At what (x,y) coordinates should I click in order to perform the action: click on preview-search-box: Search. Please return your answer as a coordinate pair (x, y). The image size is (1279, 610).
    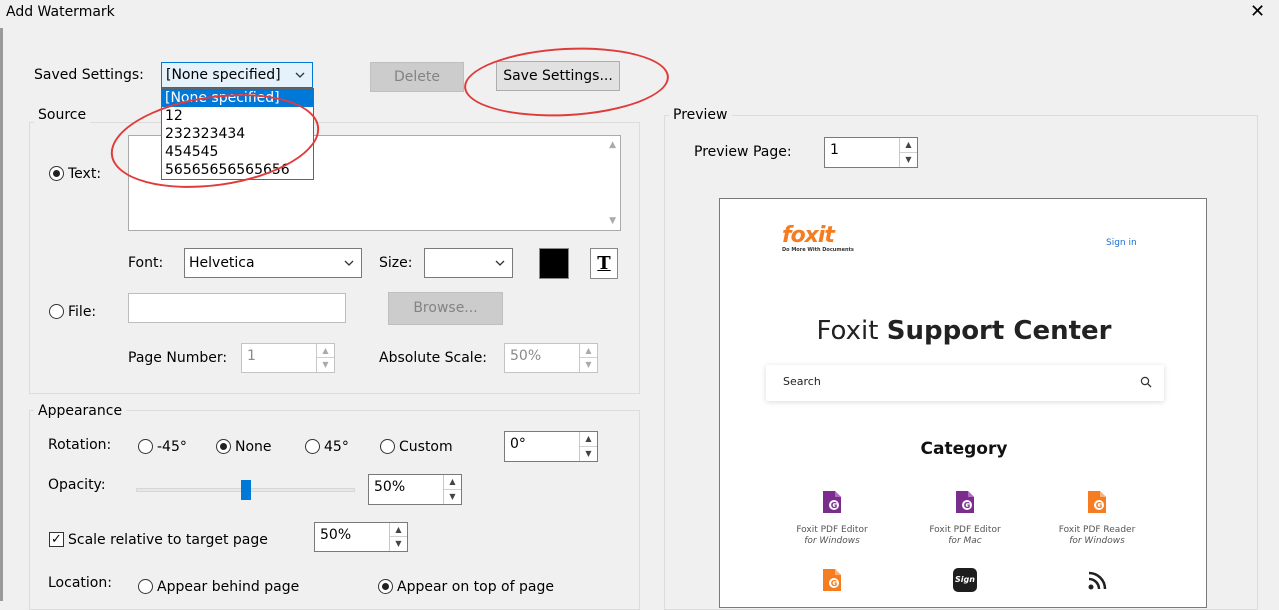
    Looking at the image, I should click on (965, 383).